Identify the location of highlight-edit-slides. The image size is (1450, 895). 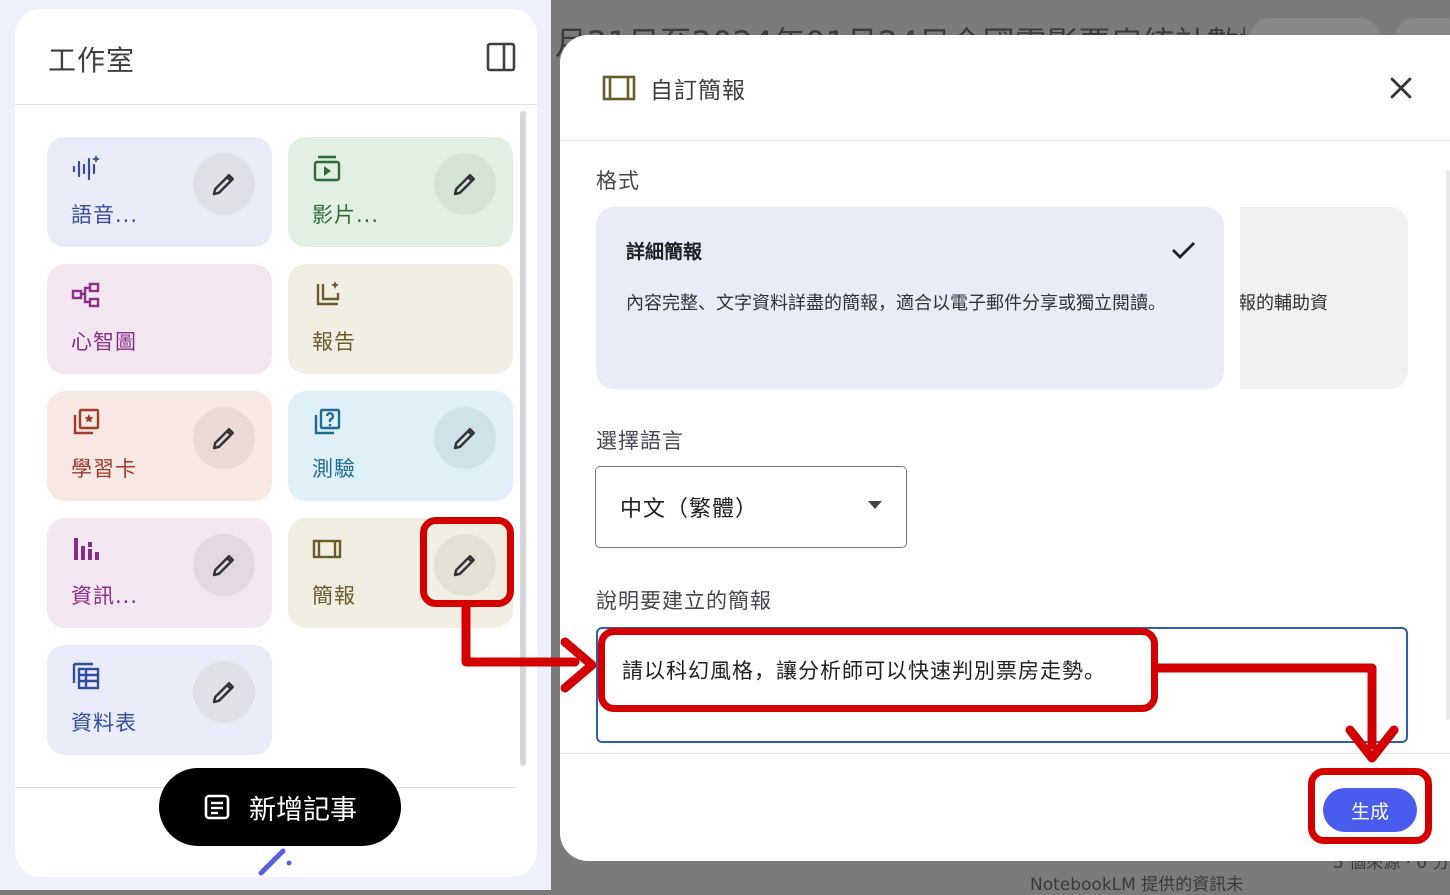
(467, 562).